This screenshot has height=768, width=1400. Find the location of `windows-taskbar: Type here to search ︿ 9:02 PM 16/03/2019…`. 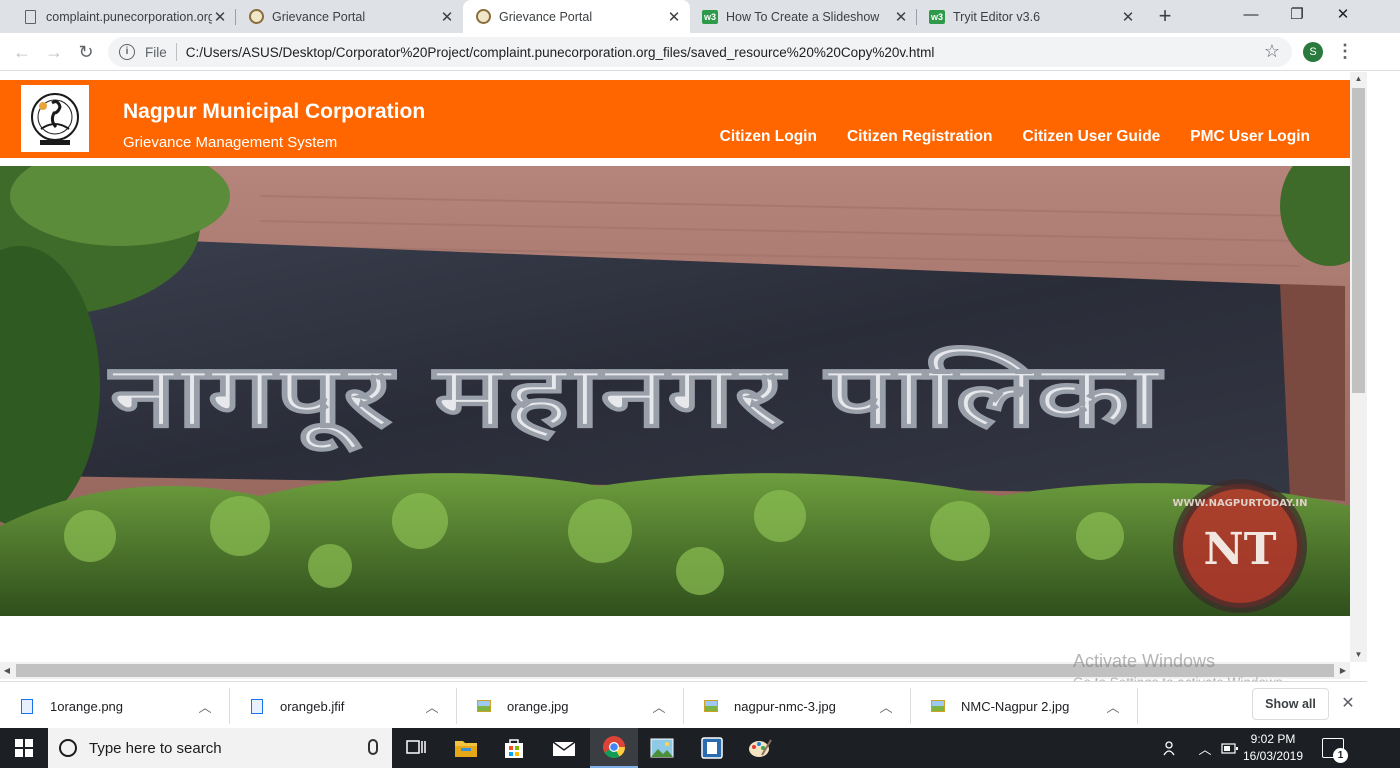

windows-taskbar: Type here to search ︿ 9:02 PM 16/03/2019… is located at coordinates (700, 748).